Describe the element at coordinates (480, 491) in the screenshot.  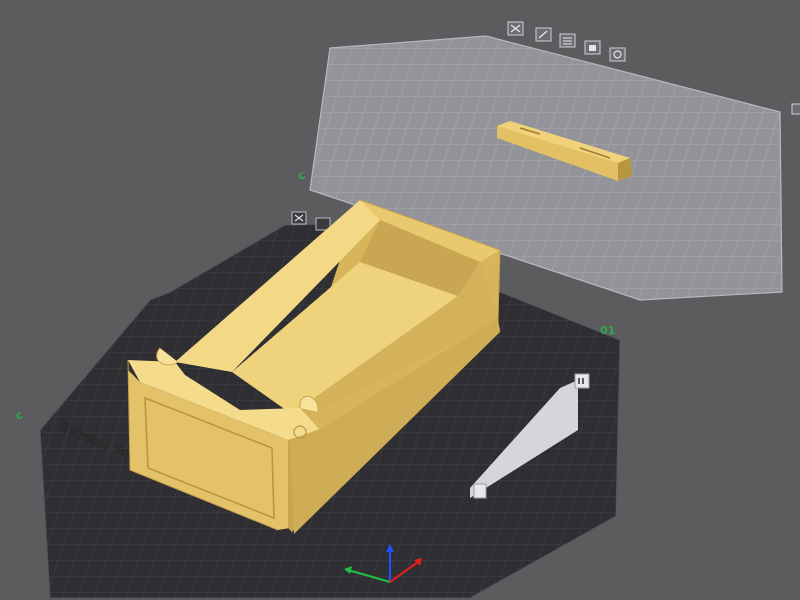
I see `plate-lock-icon` at that location.